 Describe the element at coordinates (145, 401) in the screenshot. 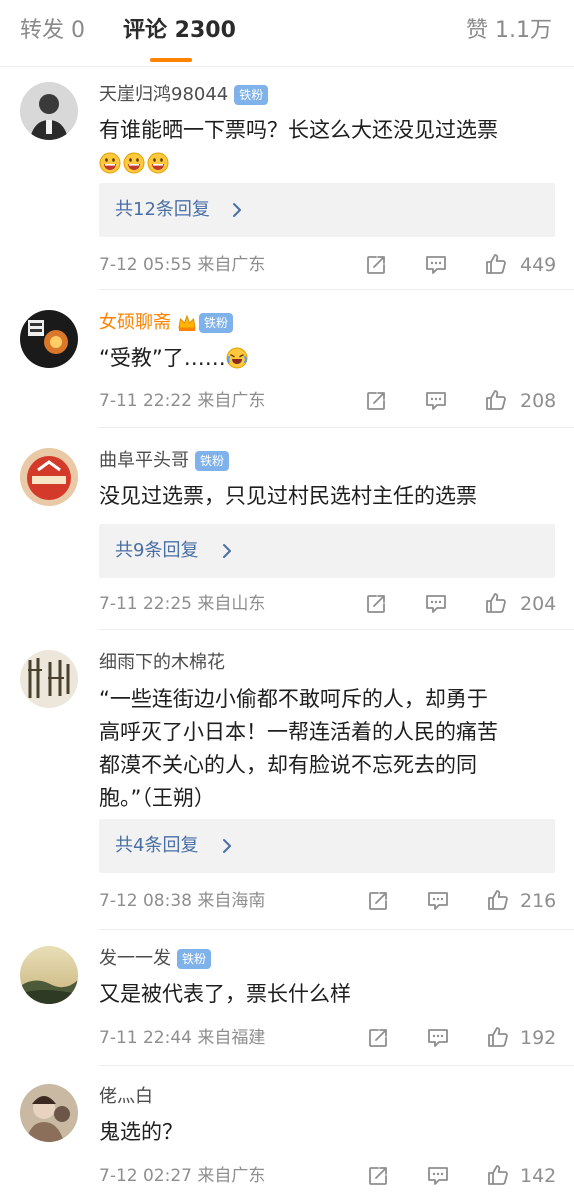

I see `timestamp: 7-11 22:22` at that location.